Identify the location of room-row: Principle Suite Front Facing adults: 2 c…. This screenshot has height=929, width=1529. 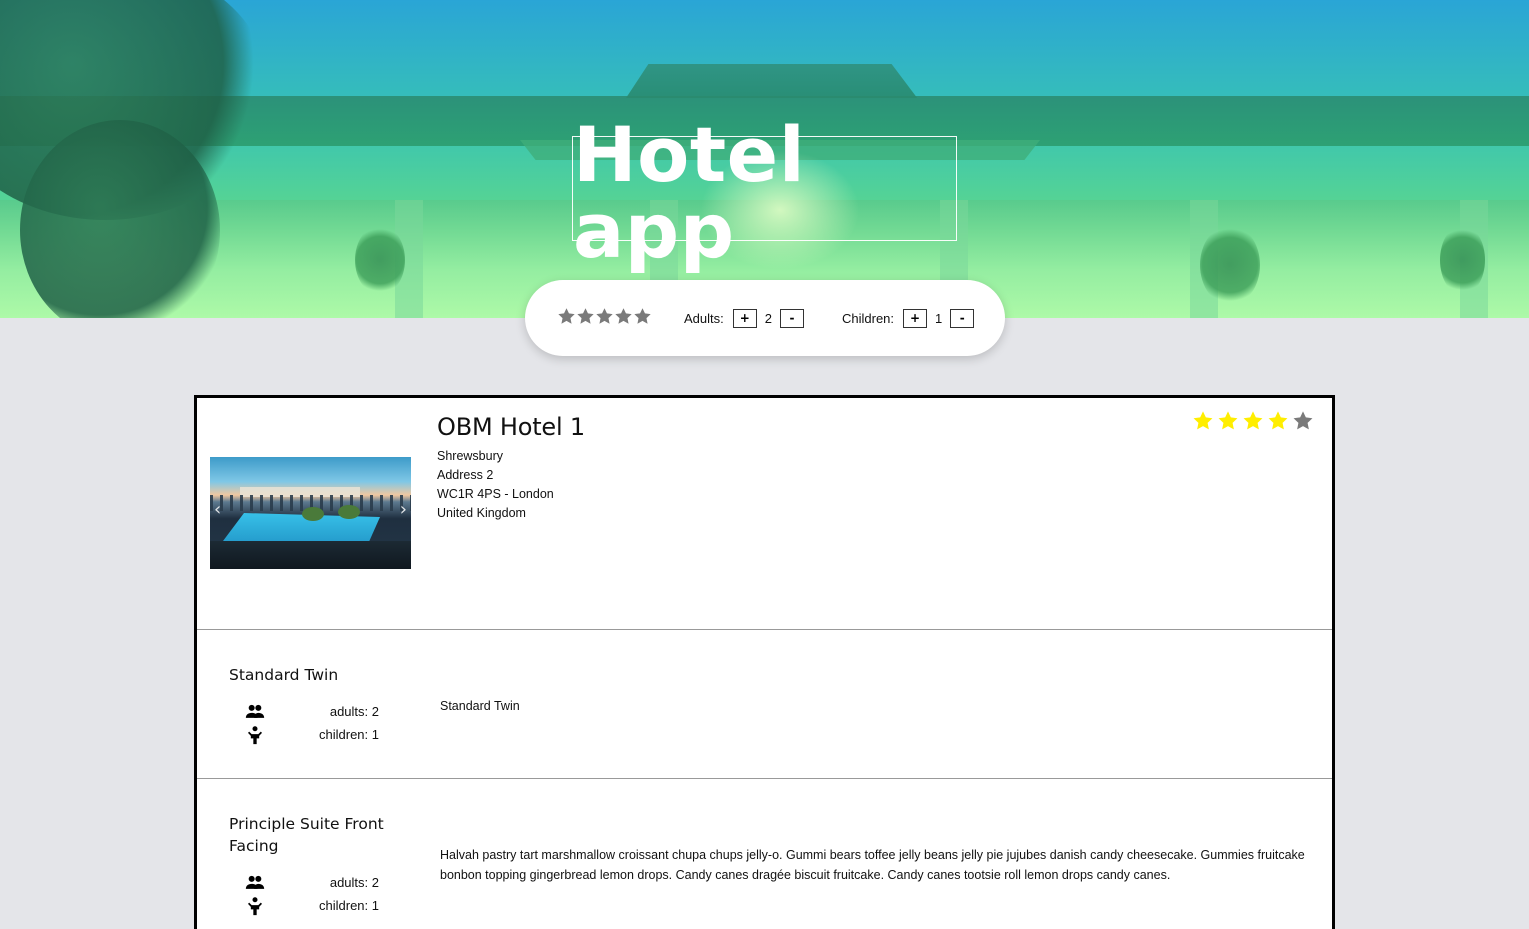
(764, 854).